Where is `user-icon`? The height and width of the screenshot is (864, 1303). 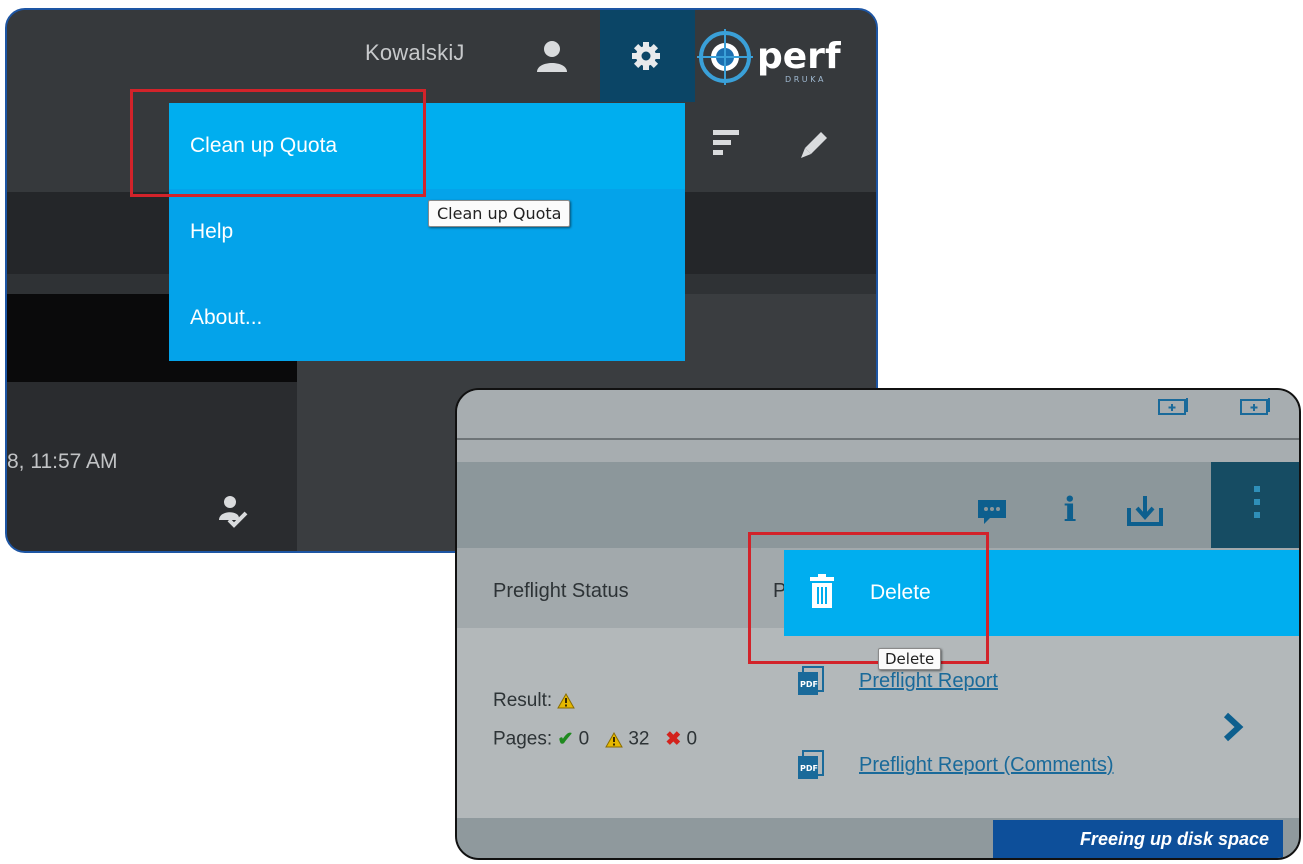 user-icon is located at coordinates (552, 56).